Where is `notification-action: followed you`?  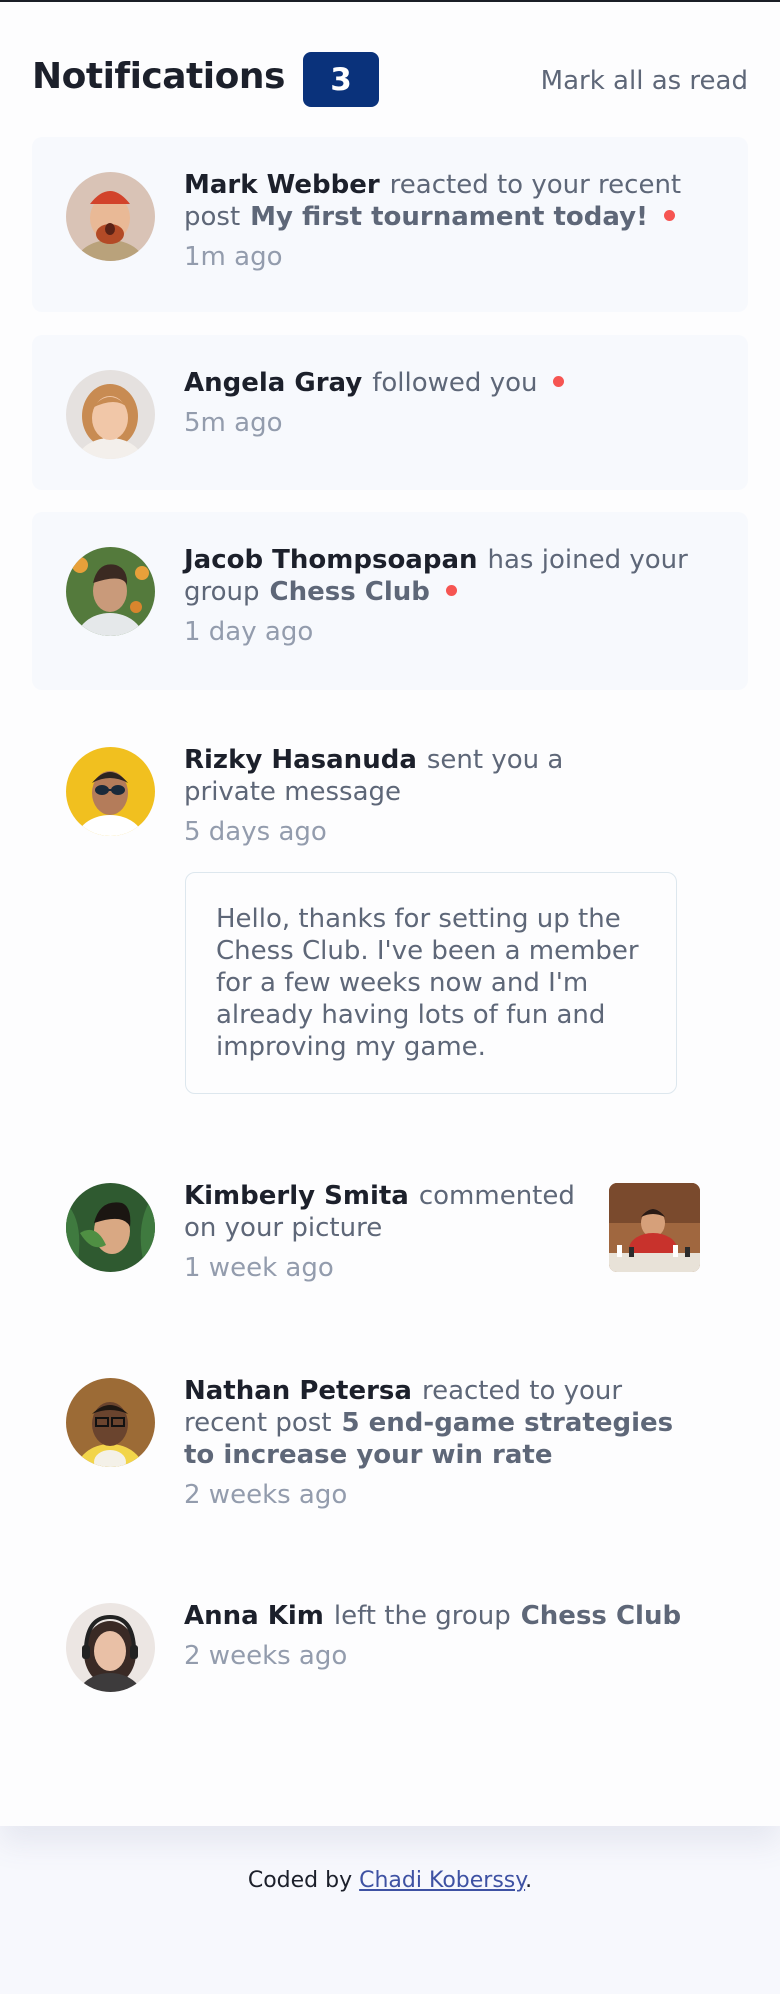
notification-action: followed you is located at coordinates (455, 383).